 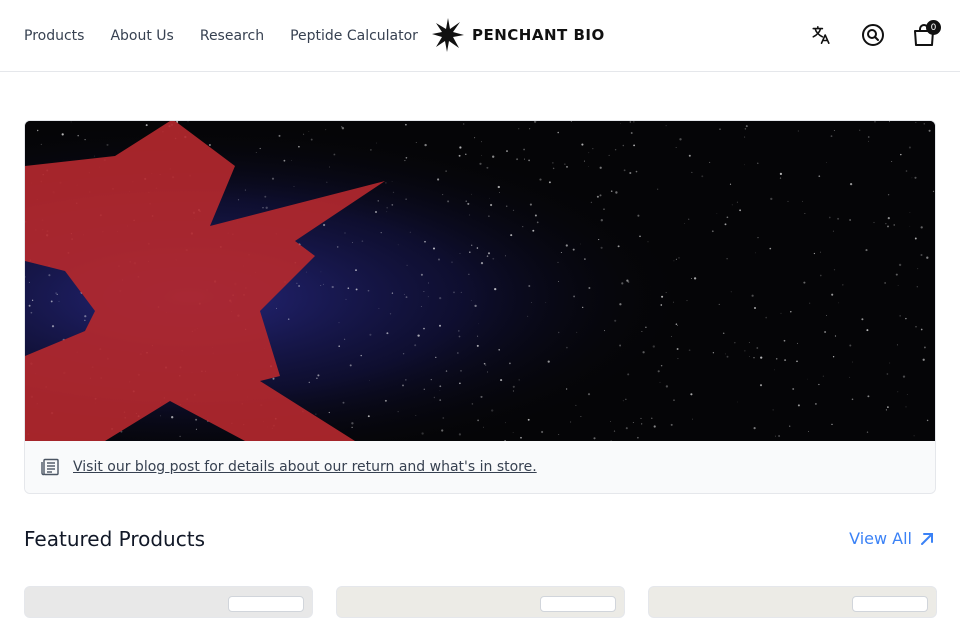 What do you see at coordinates (880, 538) in the screenshot?
I see `view-all-label: View All` at bounding box center [880, 538].